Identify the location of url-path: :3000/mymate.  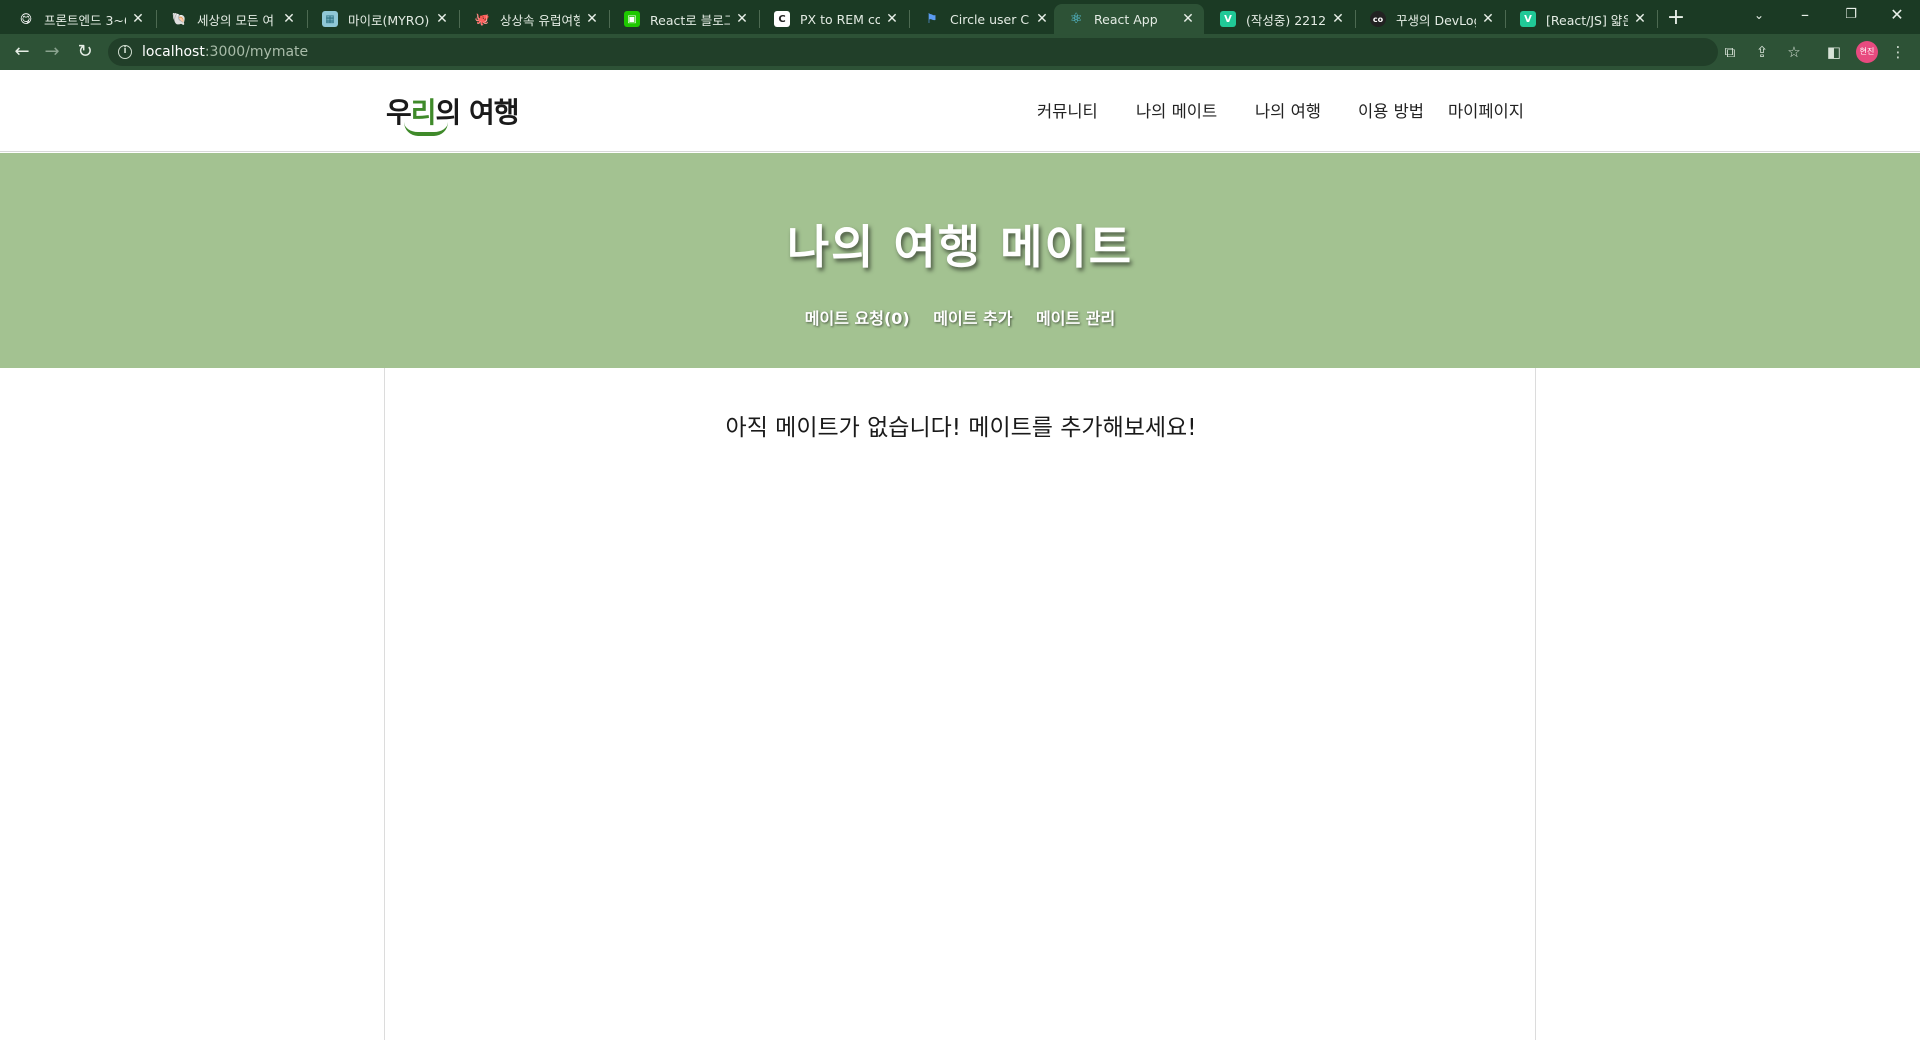
(256, 52).